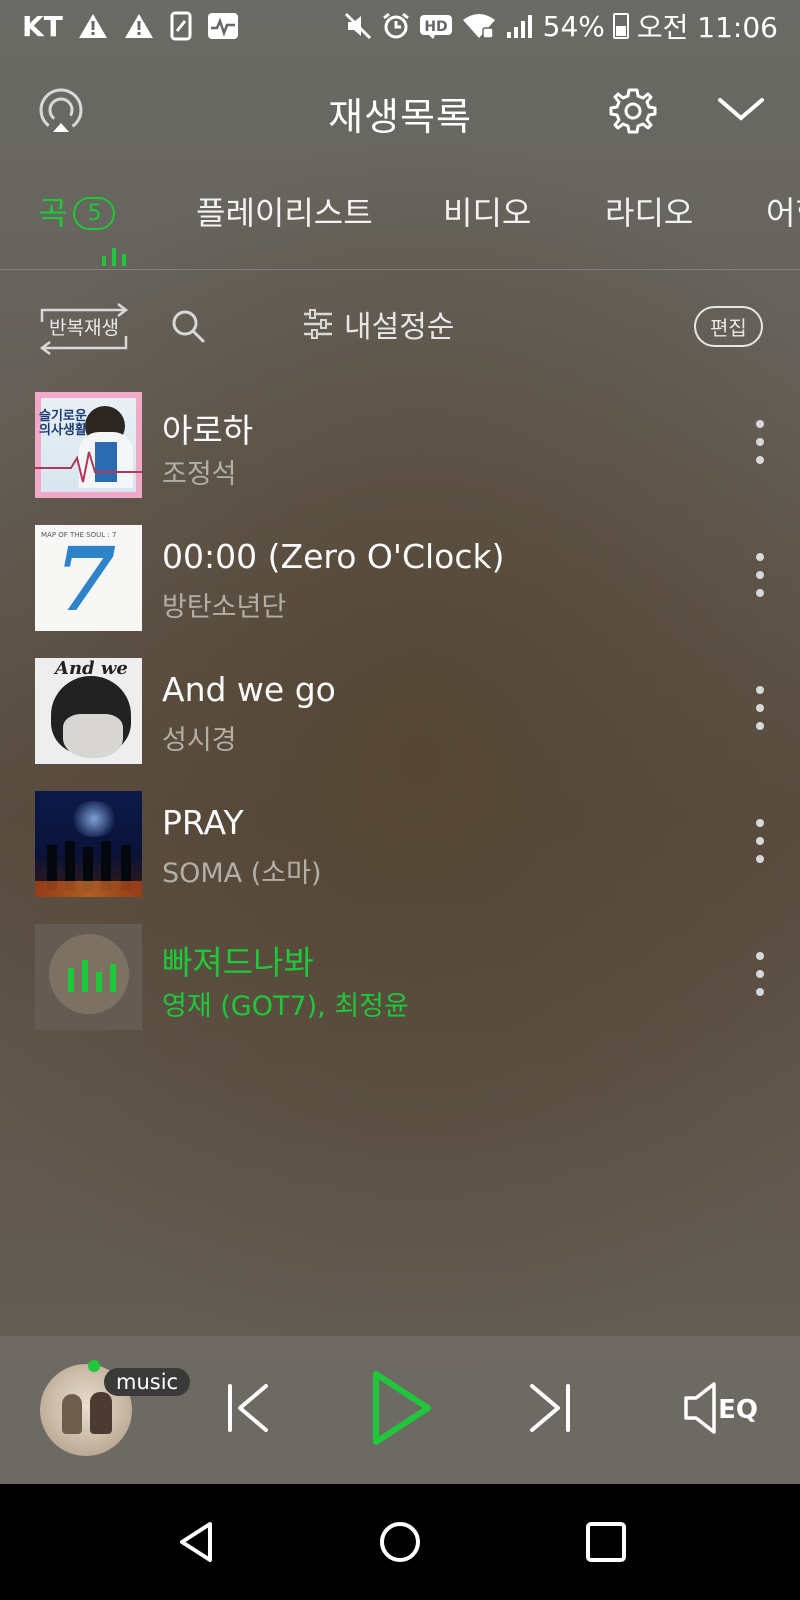 This screenshot has height=1600, width=800. I want to click on repeat-label: 반복재생, so click(84, 328).